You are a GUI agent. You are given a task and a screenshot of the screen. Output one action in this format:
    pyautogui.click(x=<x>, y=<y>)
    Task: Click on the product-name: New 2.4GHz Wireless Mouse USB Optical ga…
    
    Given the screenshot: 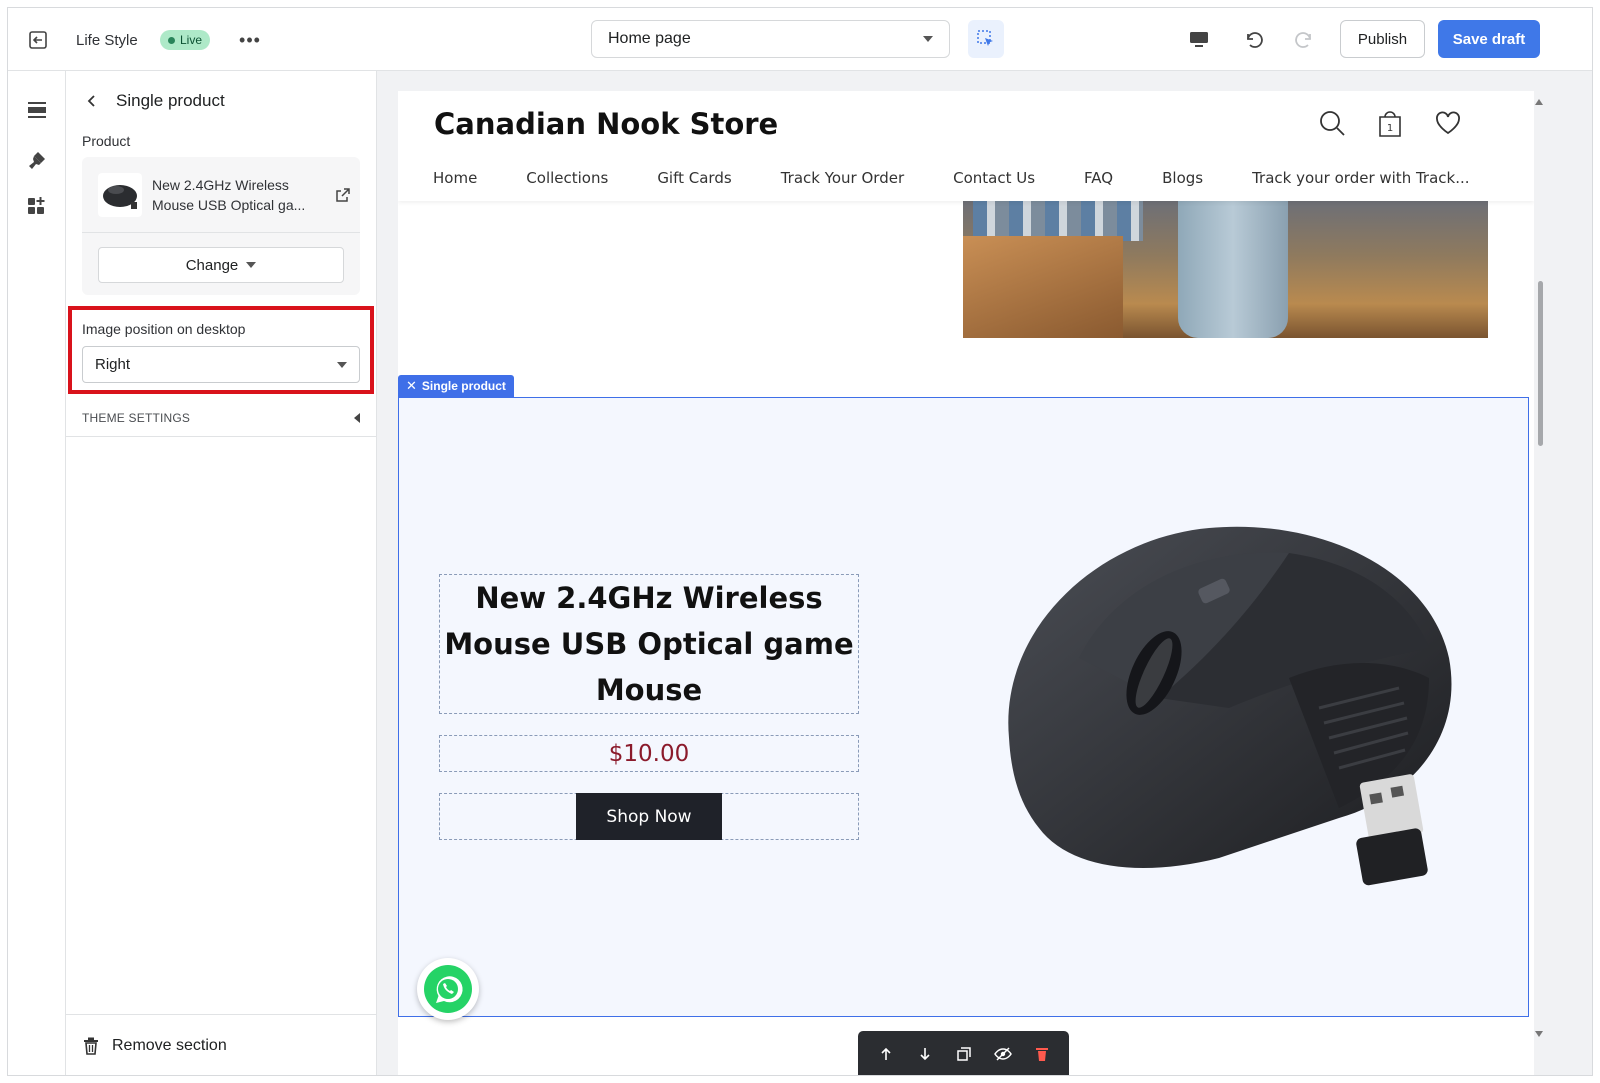 What is the action you would take?
    pyautogui.click(x=229, y=194)
    